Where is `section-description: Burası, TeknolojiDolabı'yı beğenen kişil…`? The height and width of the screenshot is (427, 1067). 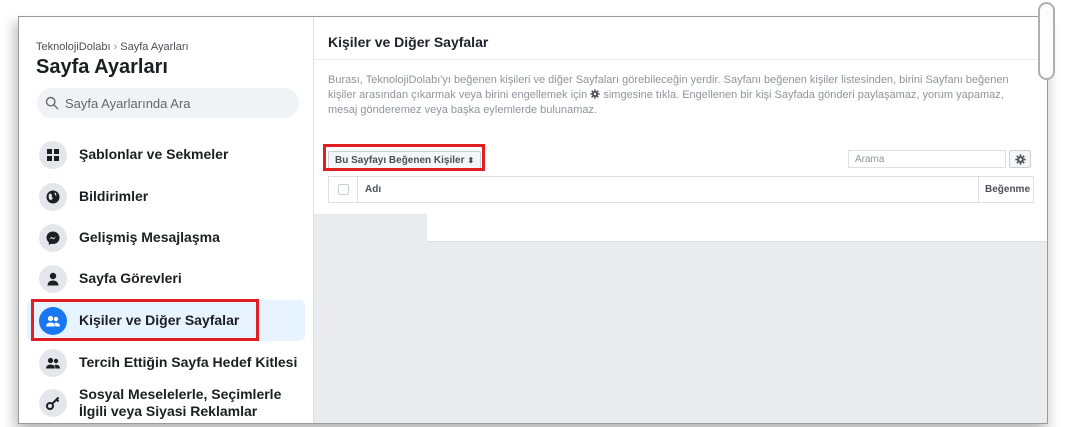 section-description: Burası, TeknolojiDolabı'yı beğenen kişil… is located at coordinates (678, 95).